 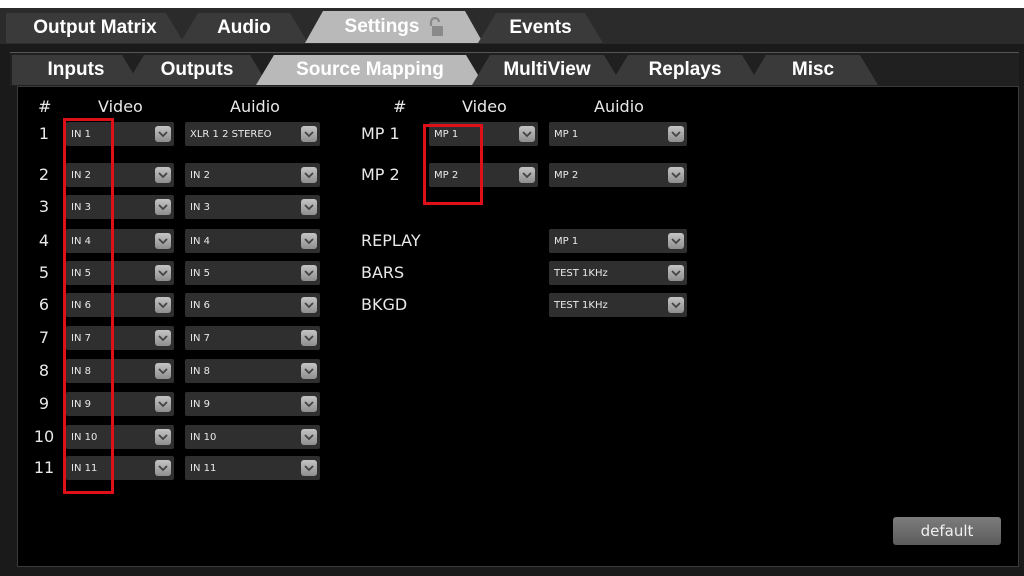 What do you see at coordinates (120, 207) in the screenshot?
I see `input-video-select: IN 3` at bounding box center [120, 207].